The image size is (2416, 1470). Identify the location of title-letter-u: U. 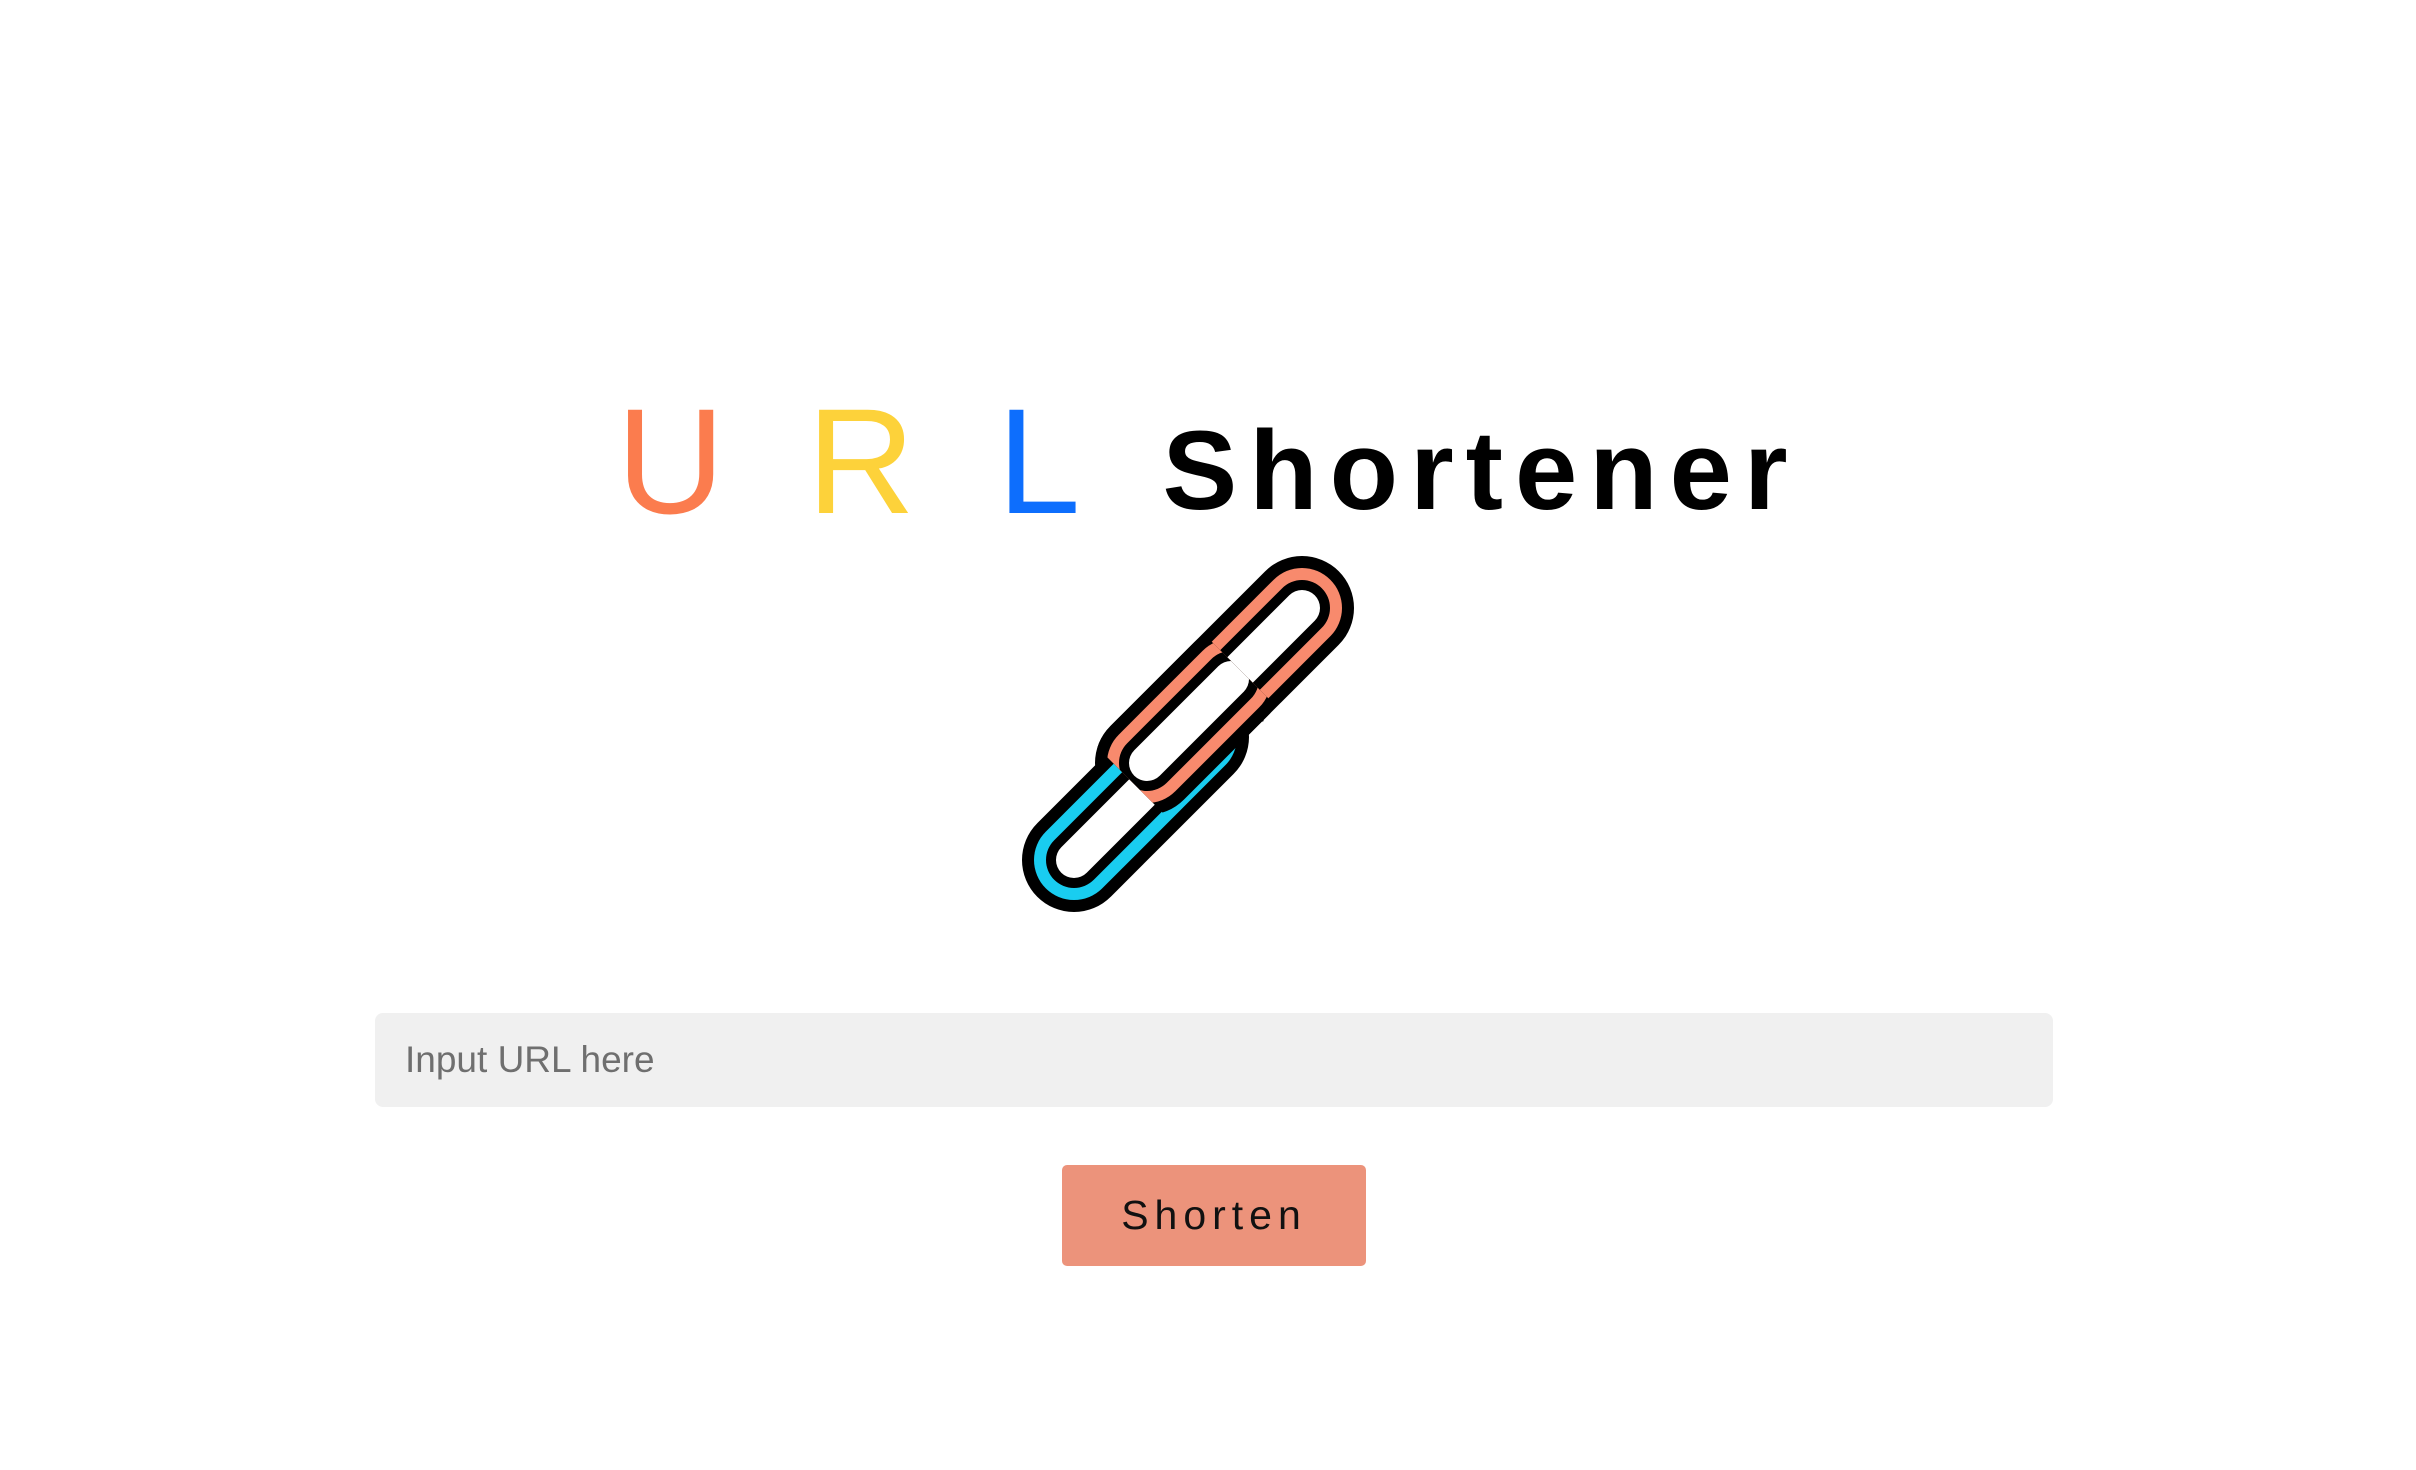
(670, 460).